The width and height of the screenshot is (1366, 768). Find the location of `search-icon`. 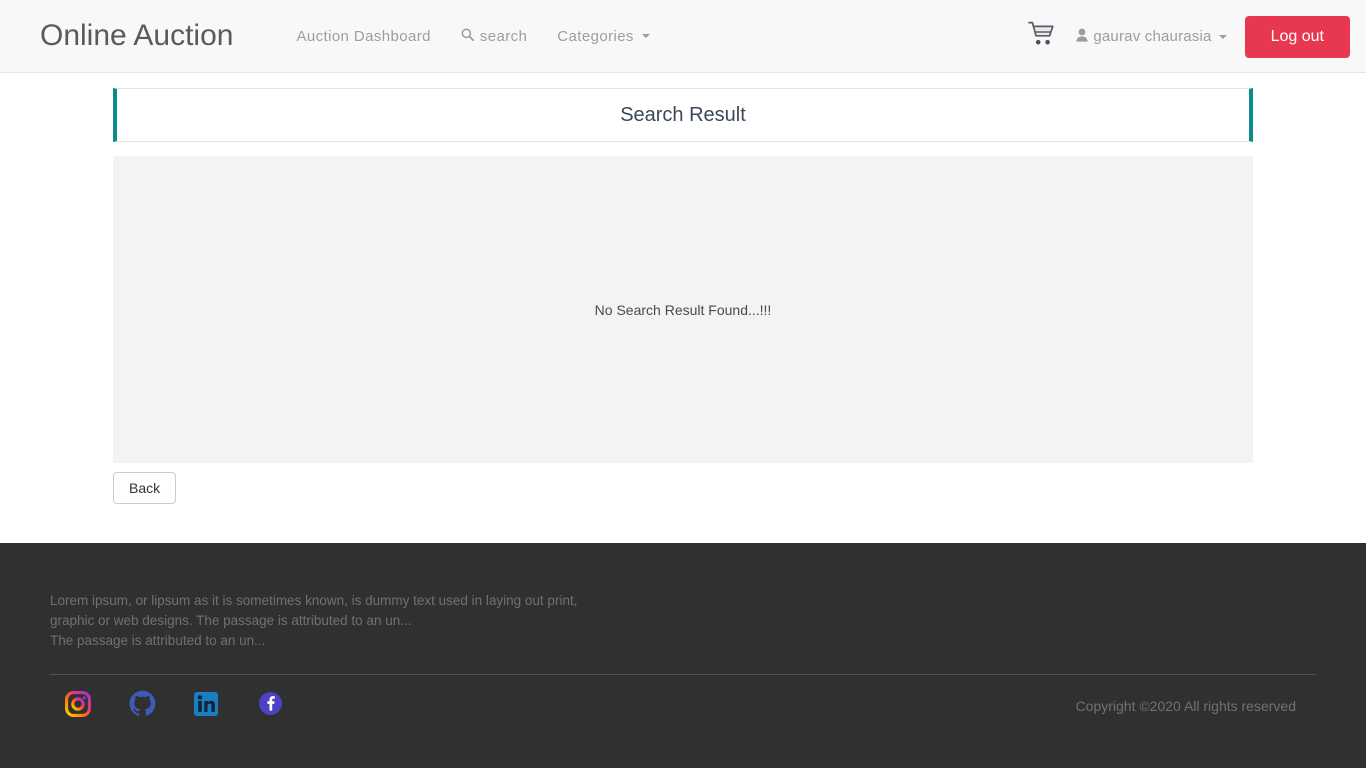

search-icon is located at coordinates (467, 36).